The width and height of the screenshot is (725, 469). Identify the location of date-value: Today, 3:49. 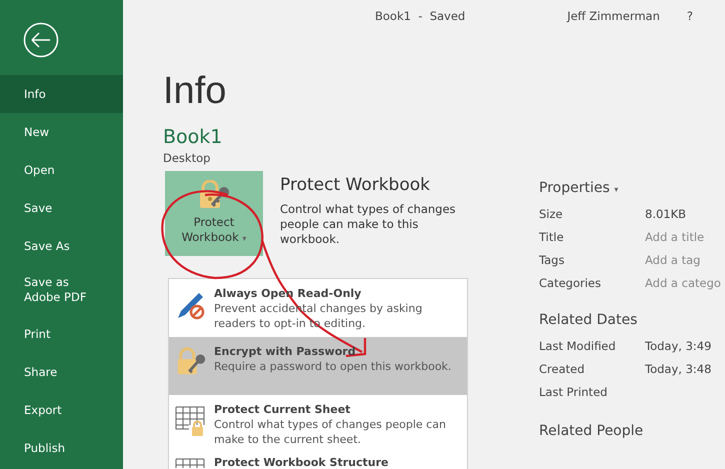
(678, 345).